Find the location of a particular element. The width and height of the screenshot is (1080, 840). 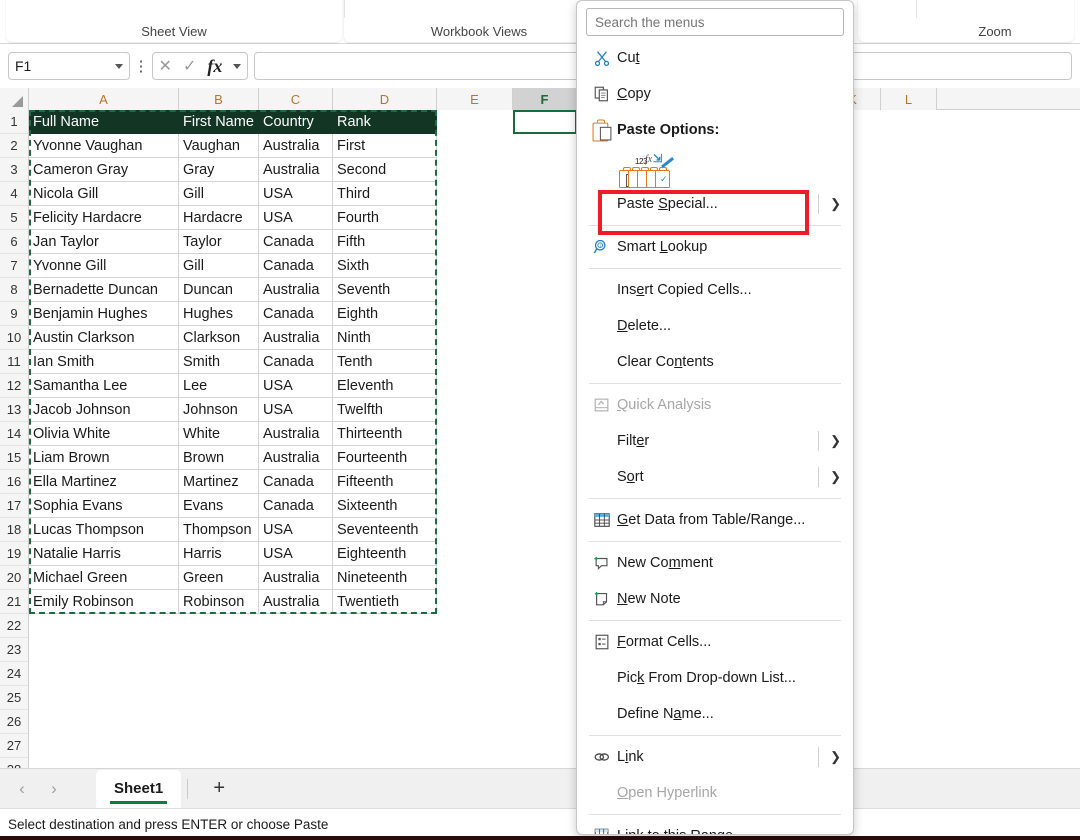

cell-B4: Gill is located at coordinates (219, 194).